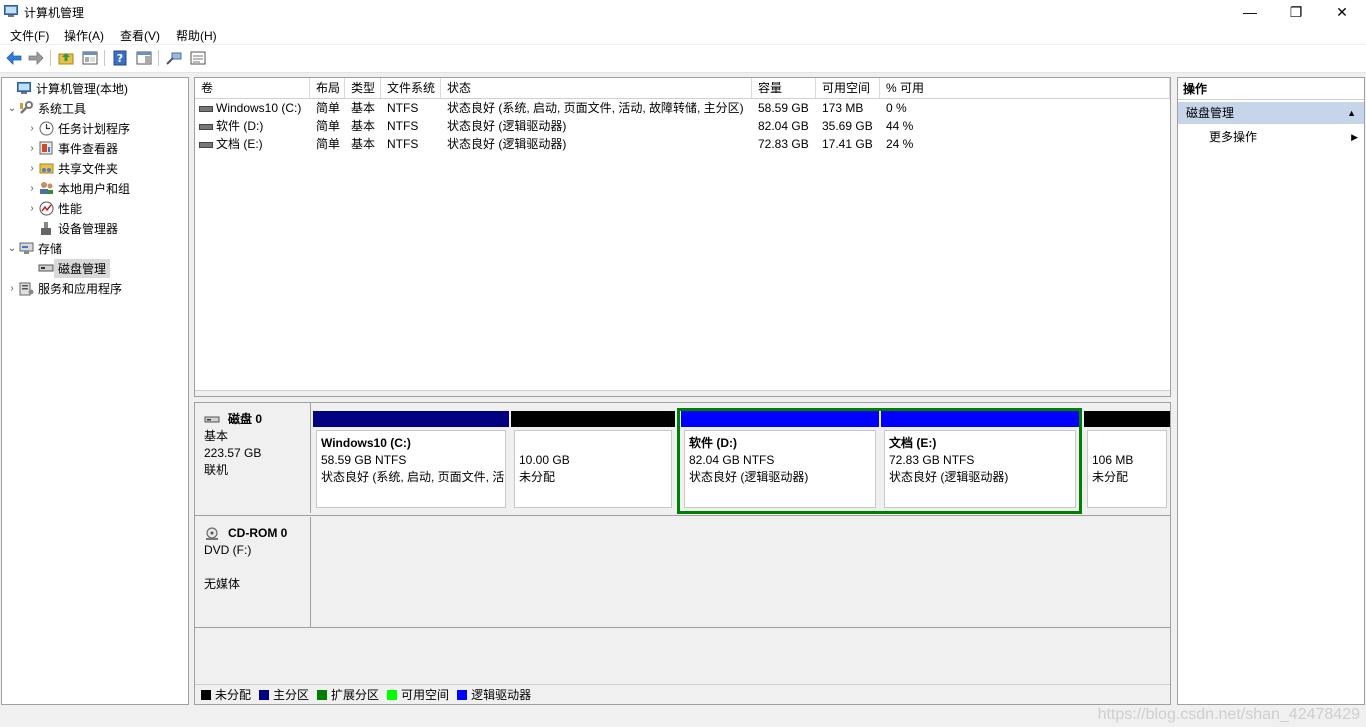 Image resolution: width=1366 pixels, height=727 pixels. What do you see at coordinates (1271, 137) in the screenshot?
I see `more-actions-item: 更多操作 ▶` at bounding box center [1271, 137].